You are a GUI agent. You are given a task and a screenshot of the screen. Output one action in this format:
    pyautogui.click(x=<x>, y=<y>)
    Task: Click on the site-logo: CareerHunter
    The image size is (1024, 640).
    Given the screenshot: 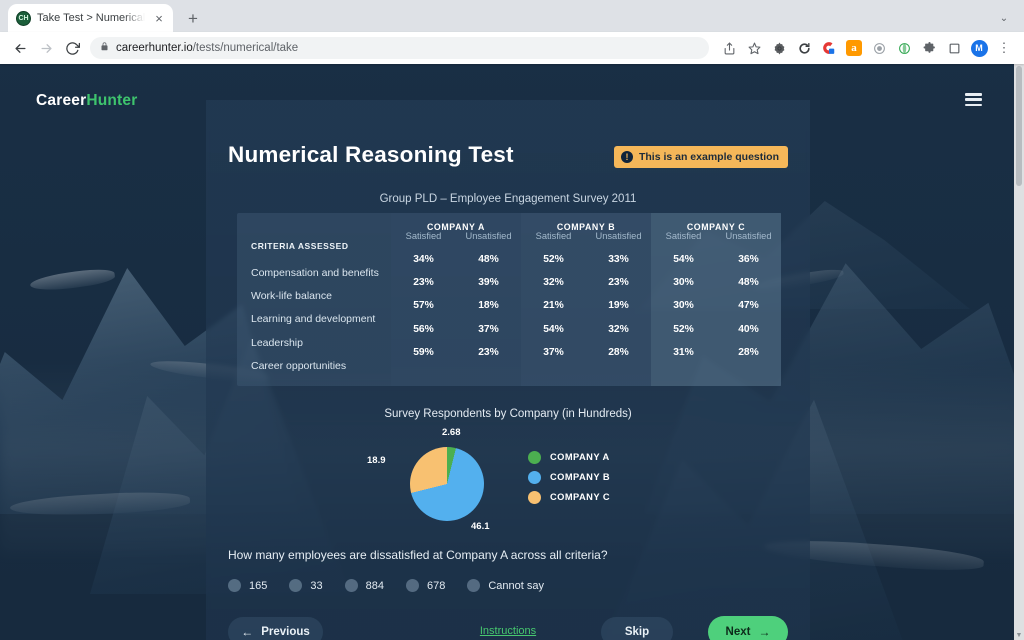 What is the action you would take?
    pyautogui.click(x=86, y=101)
    